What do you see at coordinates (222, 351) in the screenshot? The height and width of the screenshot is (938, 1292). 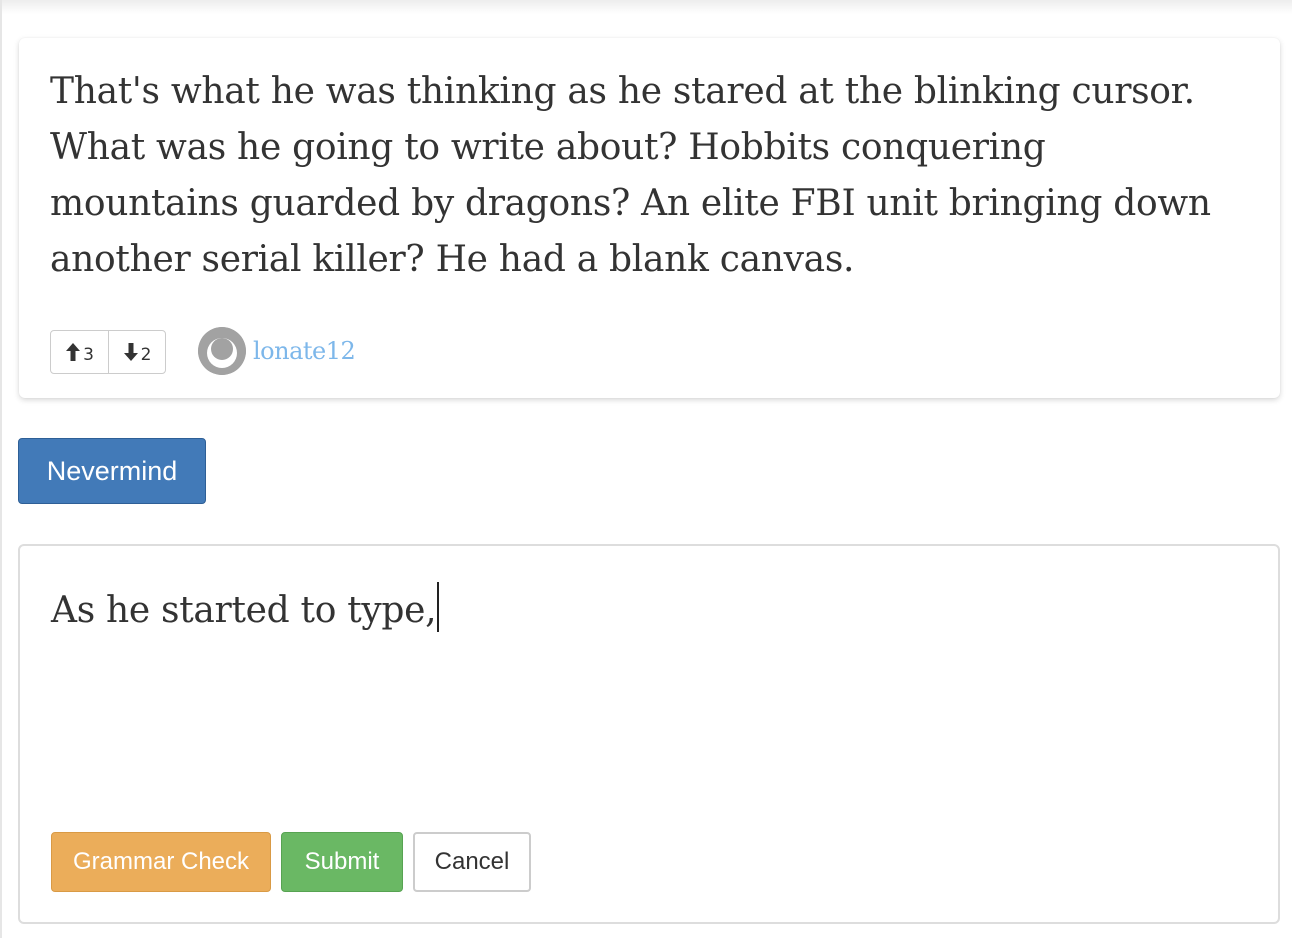 I see `user-avatar-icon` at bounding box center [222, 351].